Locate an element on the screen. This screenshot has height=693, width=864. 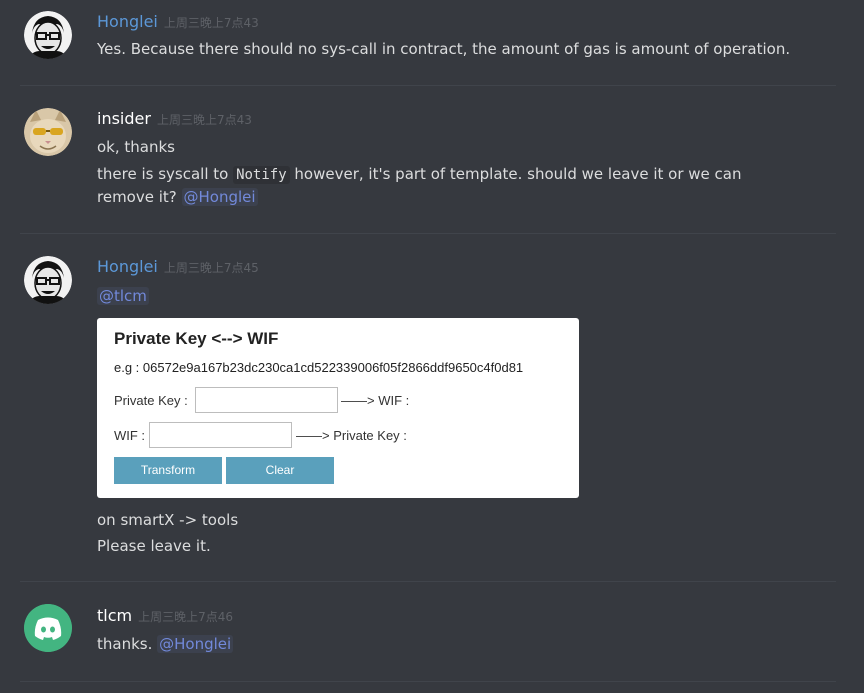
message-text: @tlcm is located at coordinates (123, 296).